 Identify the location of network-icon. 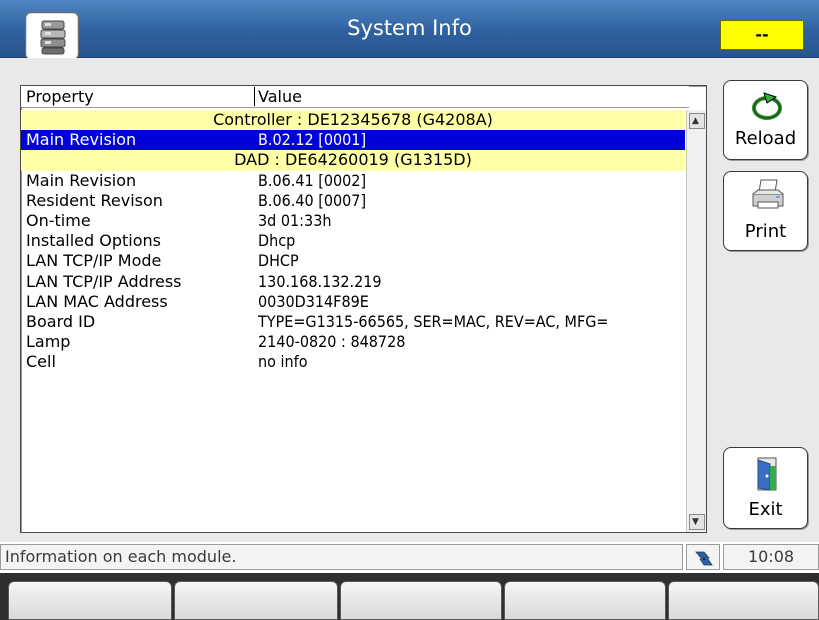
(704, 558).